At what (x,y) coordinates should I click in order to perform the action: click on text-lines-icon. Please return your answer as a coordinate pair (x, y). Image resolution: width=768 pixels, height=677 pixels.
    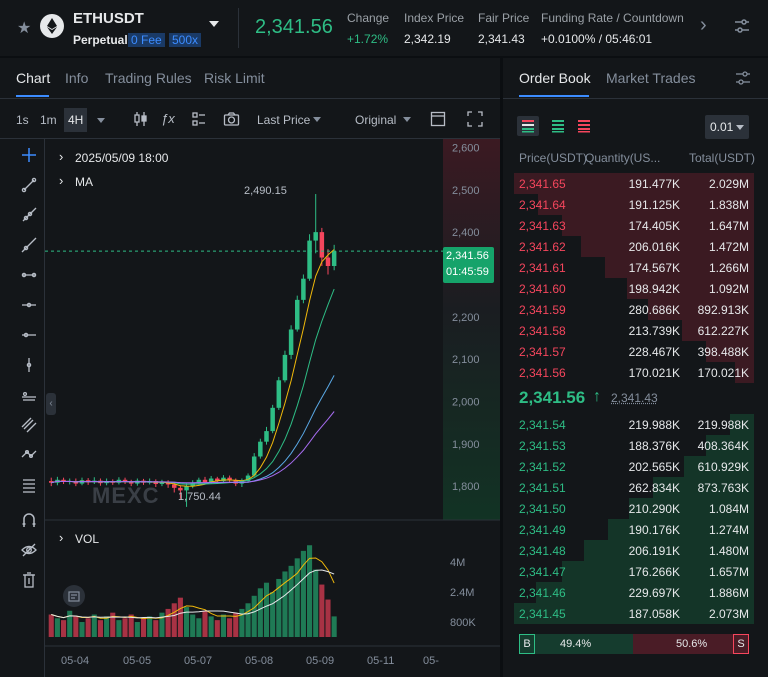
    Looking at the image, I should click on (29, 485).